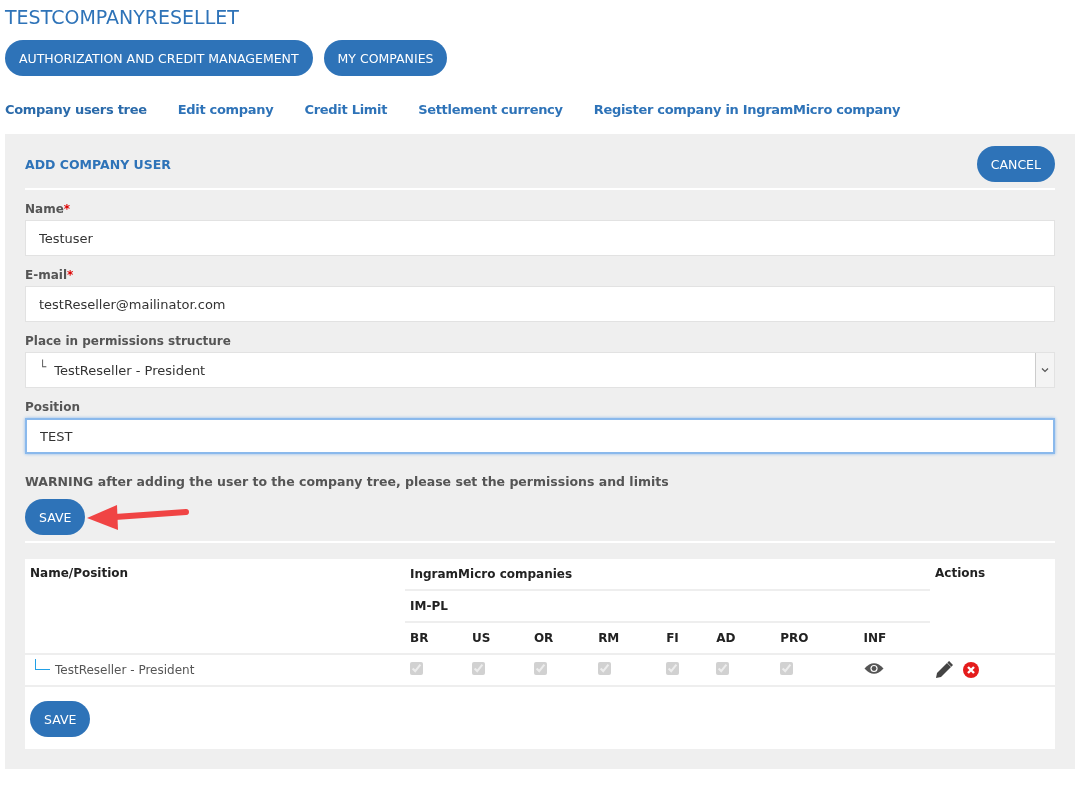  What do you see at coordinates (944, 670) in the screenshot?
I see `pencil-icon` at bounding box center [944, 670].